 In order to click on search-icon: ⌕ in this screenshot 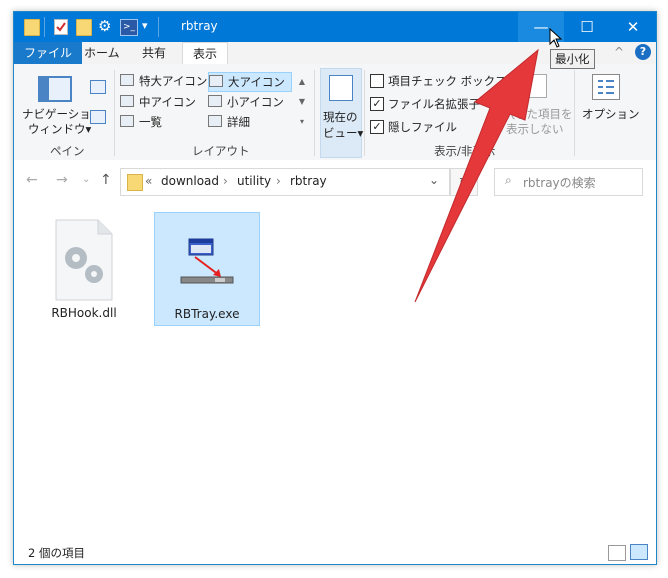, I will do `click(508, 180)`.